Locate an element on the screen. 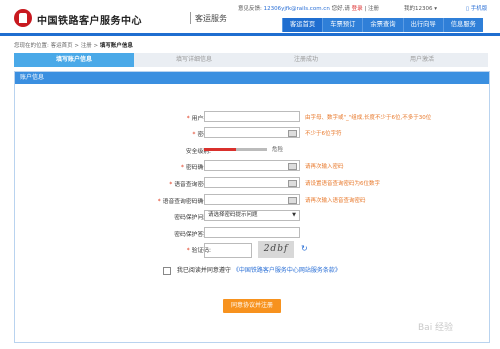 Image resolution: width=500 pixels, height=349 pixels. password-input is located at coordinates (252, 132).